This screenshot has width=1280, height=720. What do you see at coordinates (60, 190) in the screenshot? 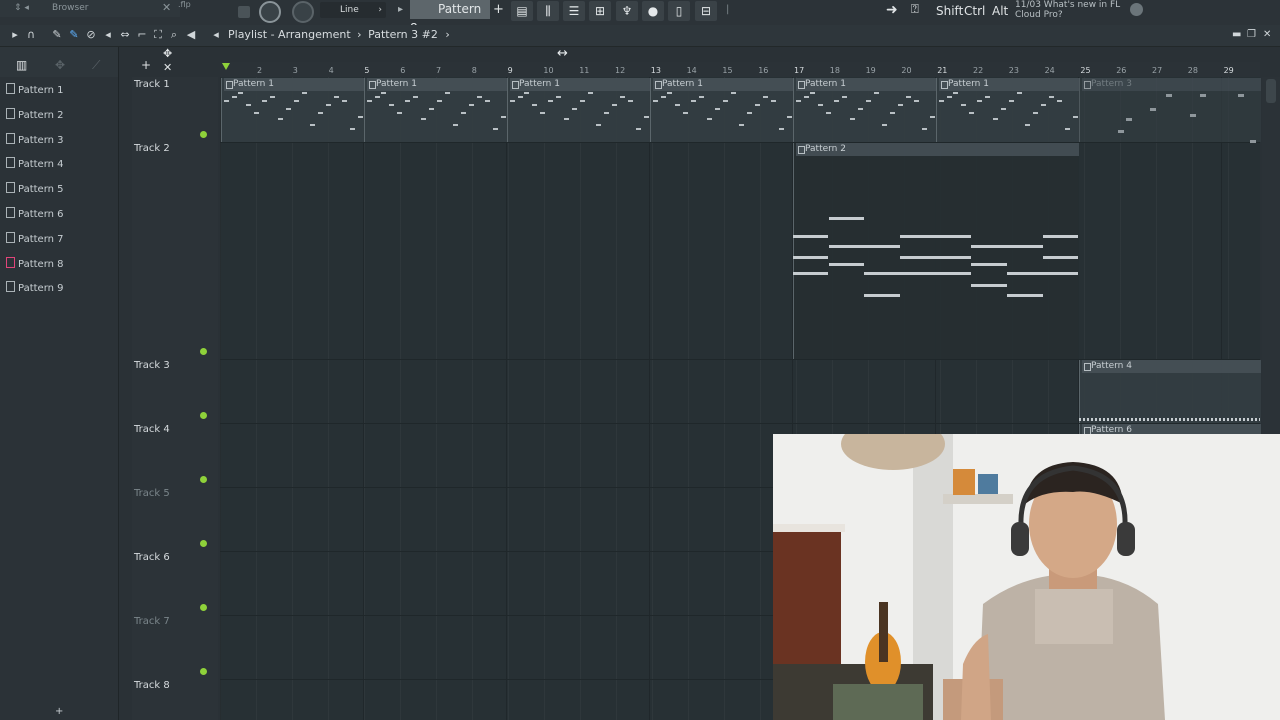
I see `picker-item: Pattern 5` at bounding box center [60, 190].